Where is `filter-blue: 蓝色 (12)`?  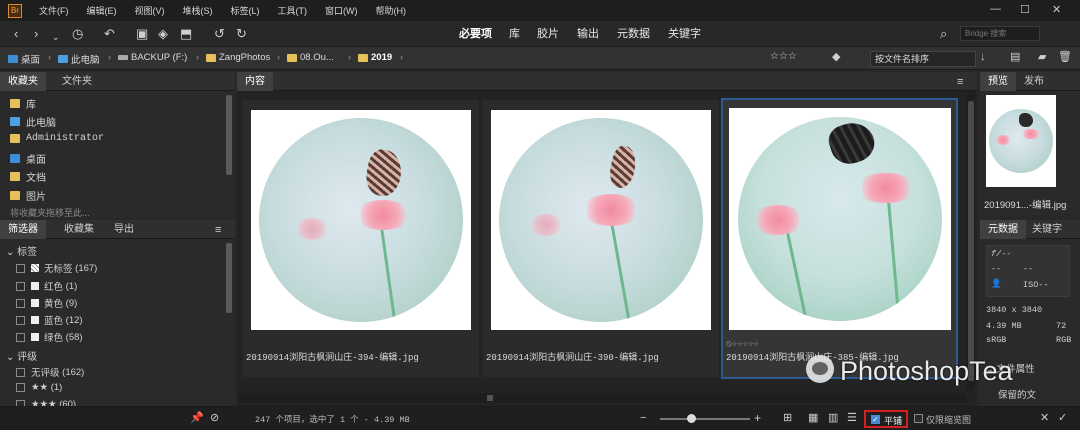
filter-blue: 蓝色 (12) is located at coordinates (49, 320).